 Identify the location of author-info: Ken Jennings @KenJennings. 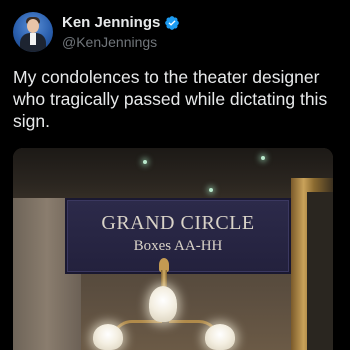
(121, 32).